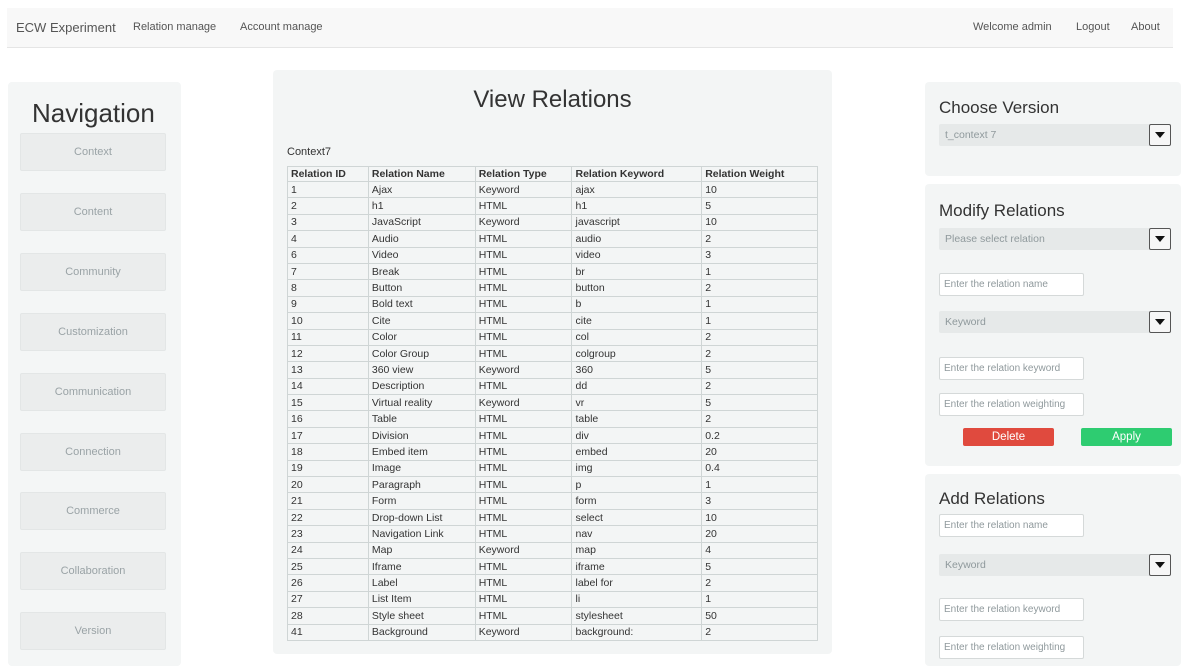  I want to click on cell-relation-name: Background, so click(421, 632).